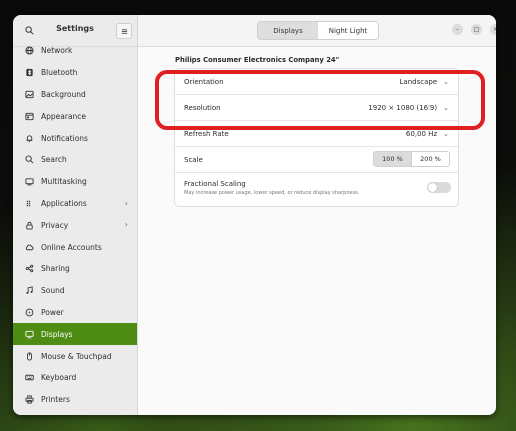 The width and height of the screenshot is (516, 431). What do you see at coordinates (63, 94) in the screenshot?
I see `sidebar-item-label: Background` at bounding box center [63, 94].